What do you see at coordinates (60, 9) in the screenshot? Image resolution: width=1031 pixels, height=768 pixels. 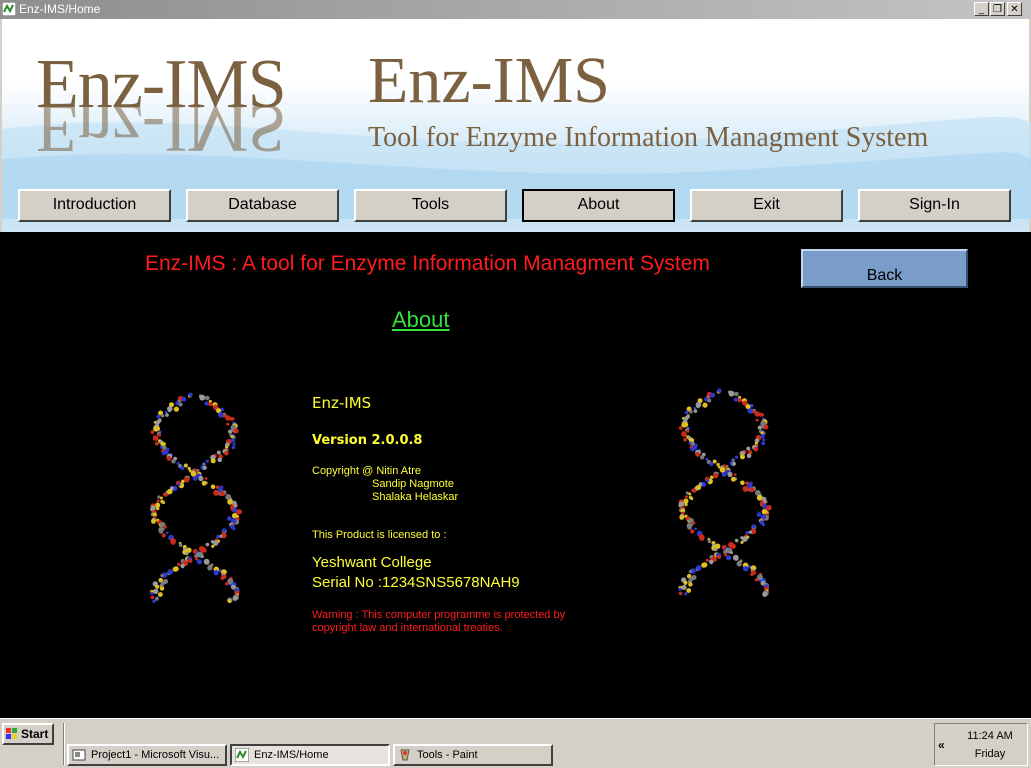 I see `window-title: Enz-IMS/Home` at bounding box center [60, 9].